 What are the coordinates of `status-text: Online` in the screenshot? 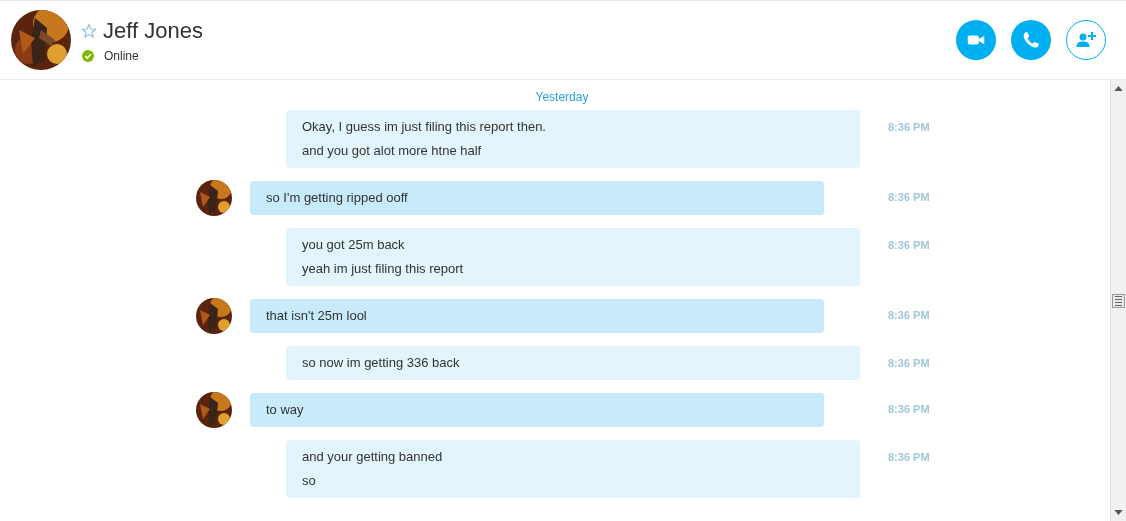 It's located at (121, 55).